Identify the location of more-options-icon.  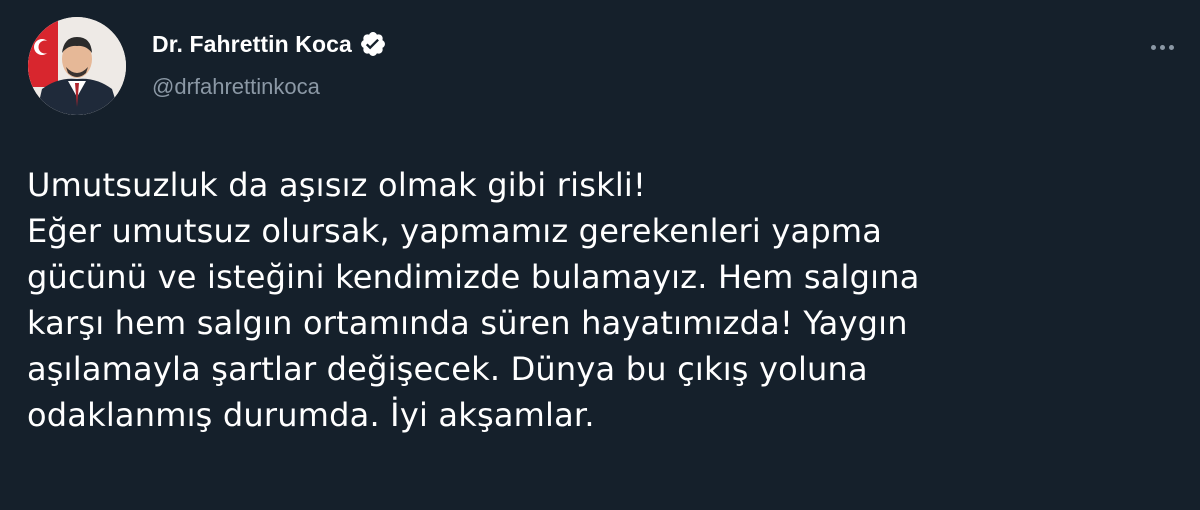
(1162, 47).